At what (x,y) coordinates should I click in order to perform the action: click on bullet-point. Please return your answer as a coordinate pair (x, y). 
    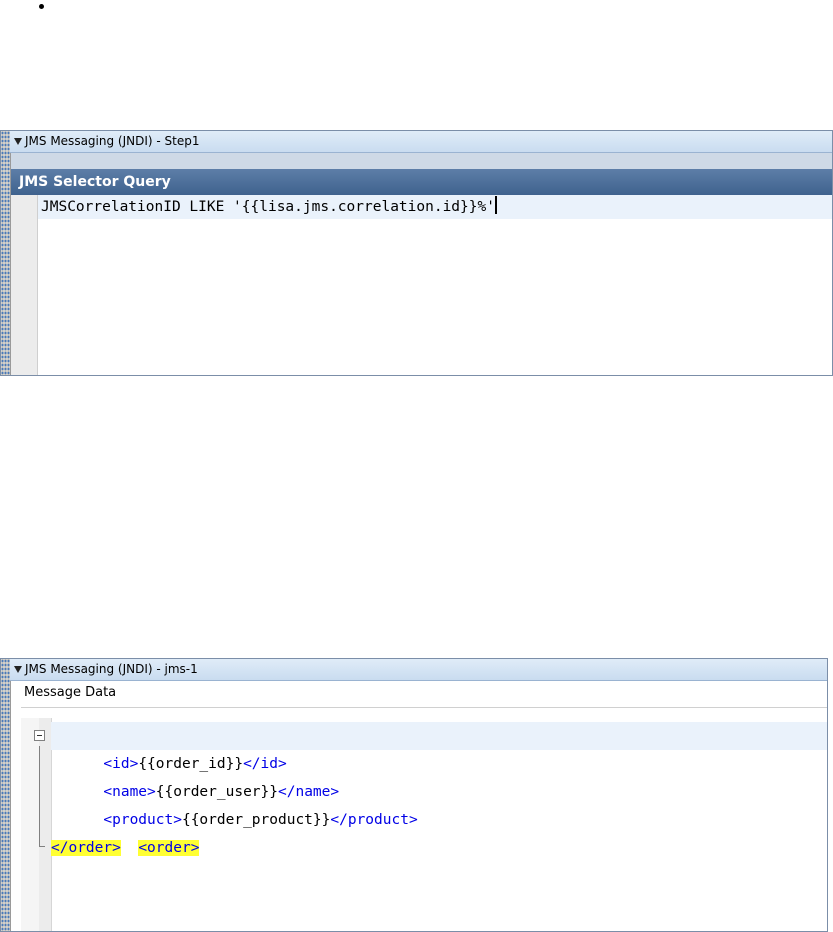
    Looking at the image, I should click on (41, 6).